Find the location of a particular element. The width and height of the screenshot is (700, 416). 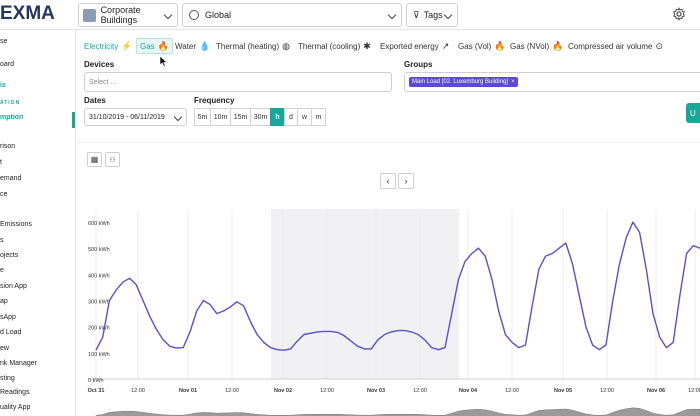

group-tag-label: Main Load [02. Luxemburg Building] is located at coordinates (460, 82).